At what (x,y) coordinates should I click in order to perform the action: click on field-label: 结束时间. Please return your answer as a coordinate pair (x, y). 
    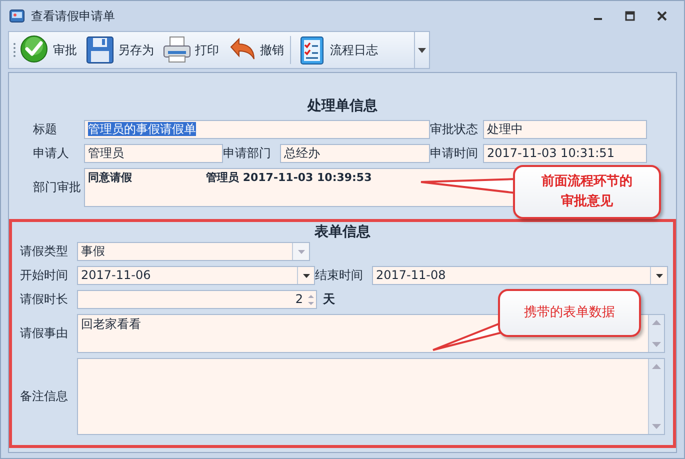
    Looking at the image, I should click on (339, 275).